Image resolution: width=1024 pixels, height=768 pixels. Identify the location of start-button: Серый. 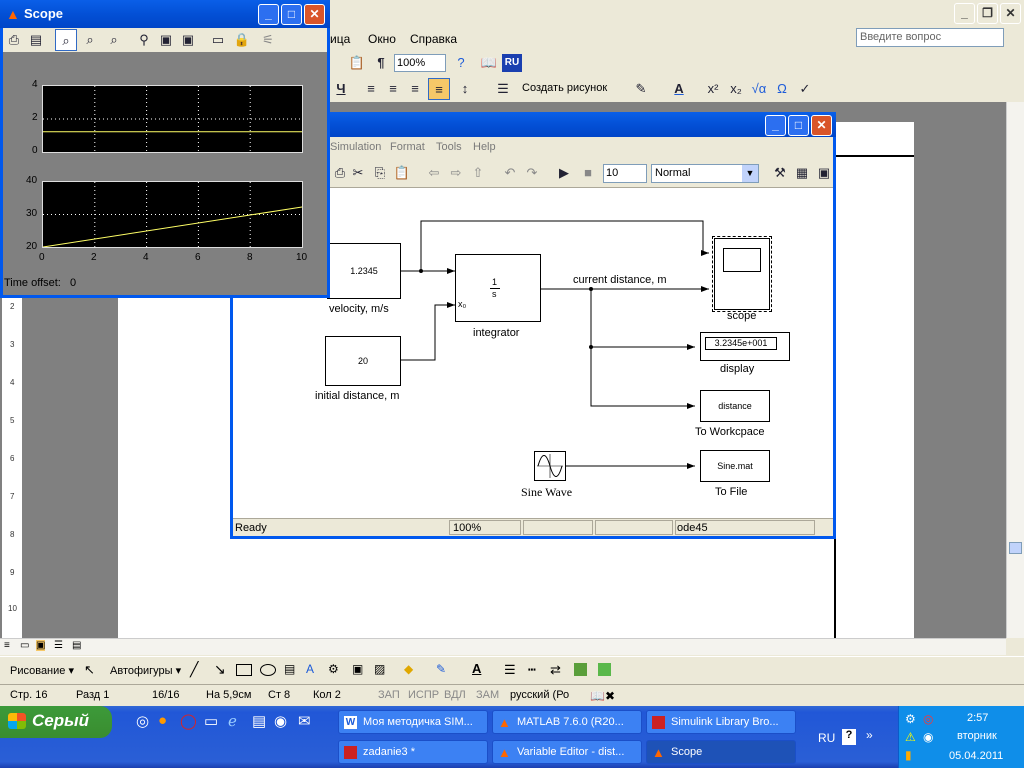
(56, 722).